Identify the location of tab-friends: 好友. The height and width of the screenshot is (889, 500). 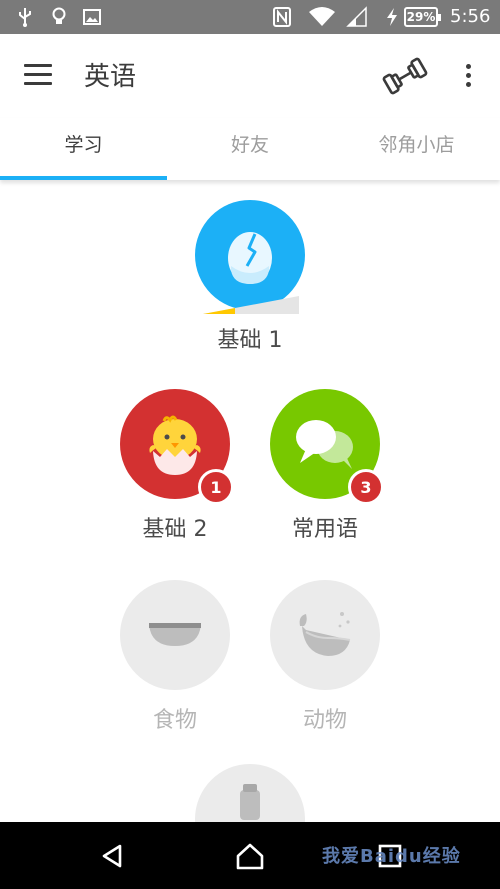
(250, 147).